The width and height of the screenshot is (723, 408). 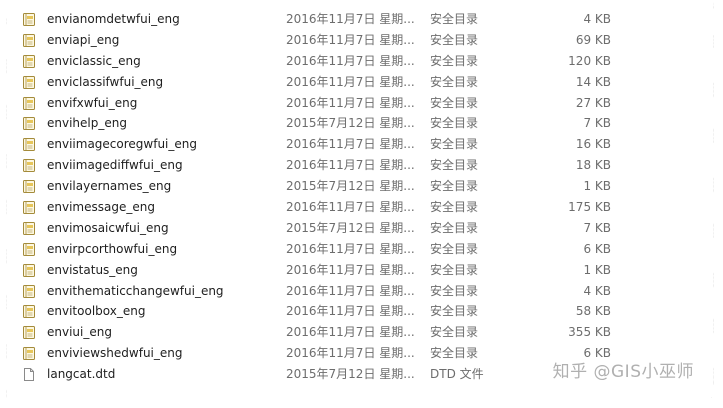 I want to click on file-row: langcat.dtd 2015年7月12日 星期... DTD 文件, so click(x=320, y=374).